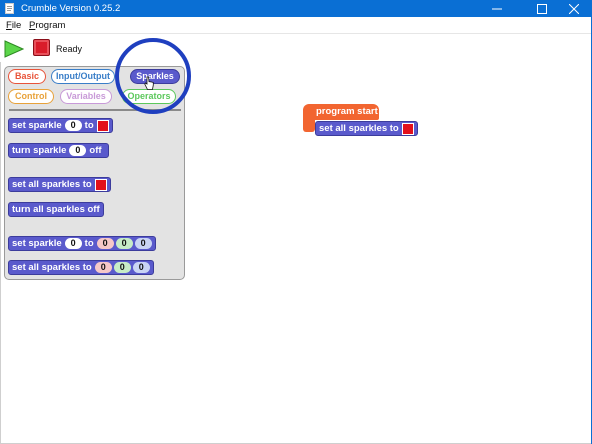  What do you see at coordinates (58, 150) in the screenshot?
I see `block-turn-sparkle-off: turn sparkle 0 off` at bounding box center [58, 150].